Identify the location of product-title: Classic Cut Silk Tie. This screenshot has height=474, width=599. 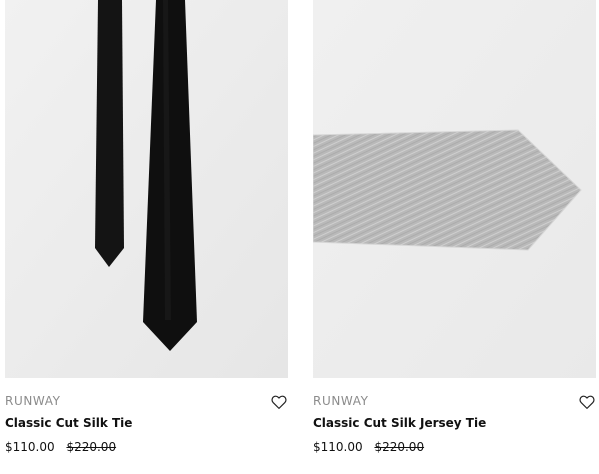
(68, 423).